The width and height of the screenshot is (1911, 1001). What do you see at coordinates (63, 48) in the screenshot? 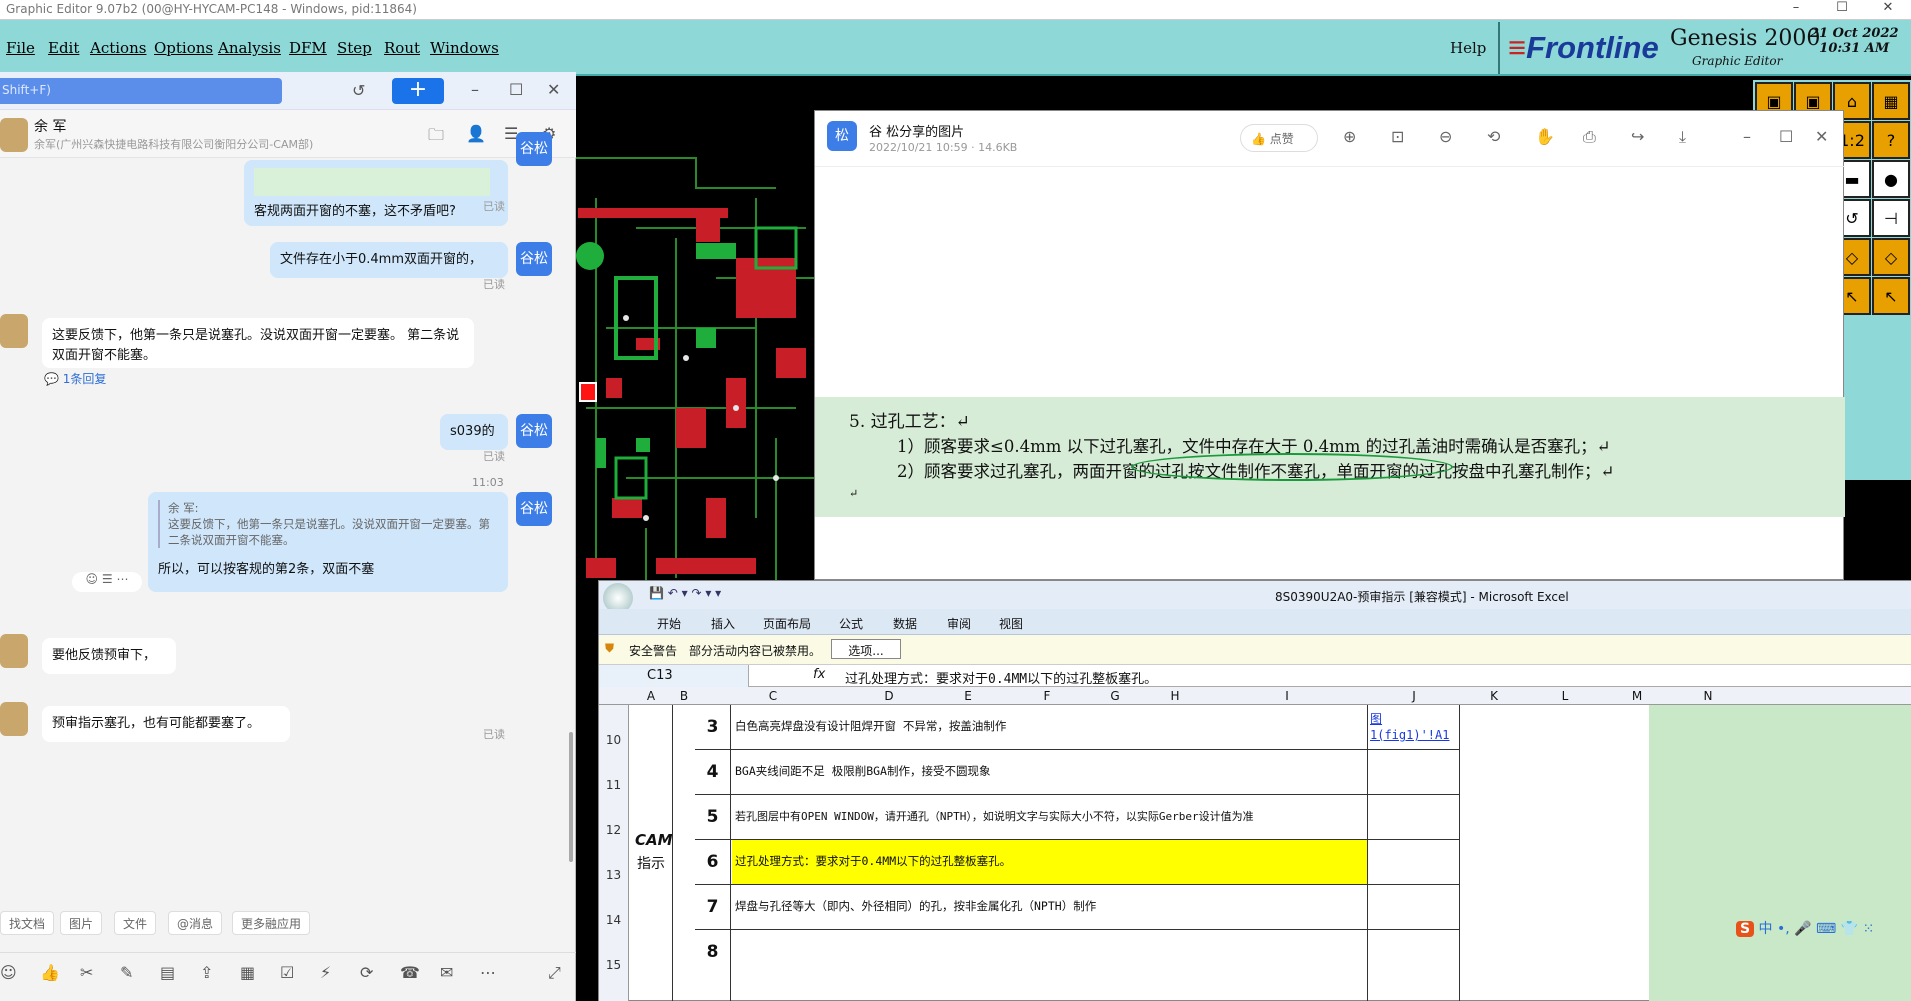
I see `menu-edit: Edit` at bounding box center [63, 48].